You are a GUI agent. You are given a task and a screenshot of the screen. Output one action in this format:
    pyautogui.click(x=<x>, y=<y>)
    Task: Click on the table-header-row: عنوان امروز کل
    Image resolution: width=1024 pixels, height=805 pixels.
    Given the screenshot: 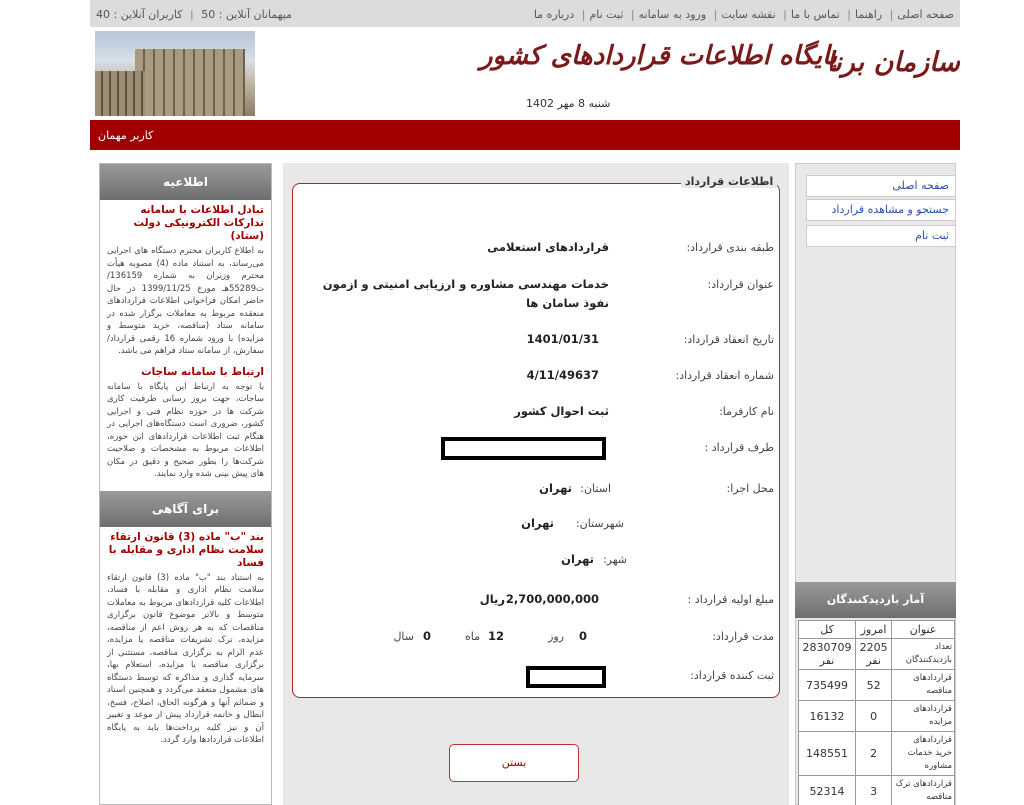 What is the action you would take?
    pyautogui.click(x=876, y=629)
    